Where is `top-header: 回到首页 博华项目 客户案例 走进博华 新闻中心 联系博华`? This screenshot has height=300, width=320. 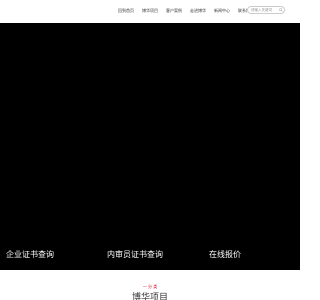 top-header: 回到首页 博华项目 客户案例 走进博华 新闻中心 联系博华 is located at coordinates (150, 11).